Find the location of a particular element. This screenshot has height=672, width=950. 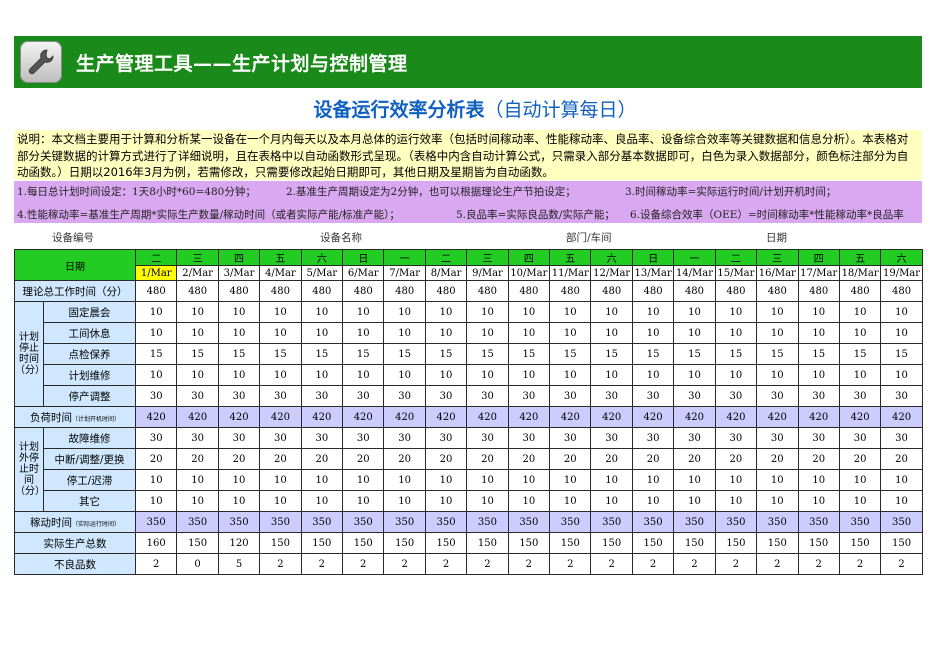

weekday-cell: 三 is located at coordinates (777, 257).